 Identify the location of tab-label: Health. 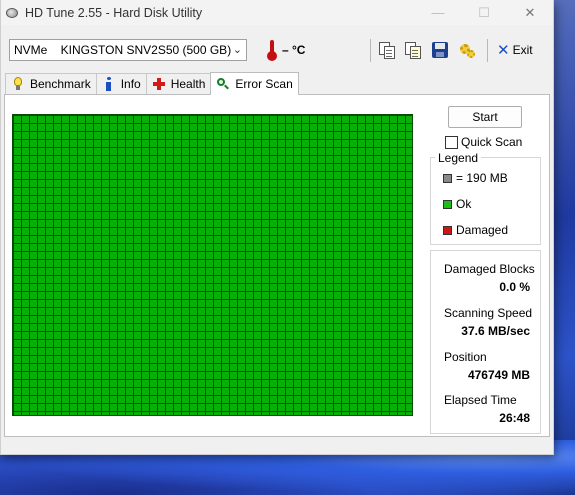
(188, 84).